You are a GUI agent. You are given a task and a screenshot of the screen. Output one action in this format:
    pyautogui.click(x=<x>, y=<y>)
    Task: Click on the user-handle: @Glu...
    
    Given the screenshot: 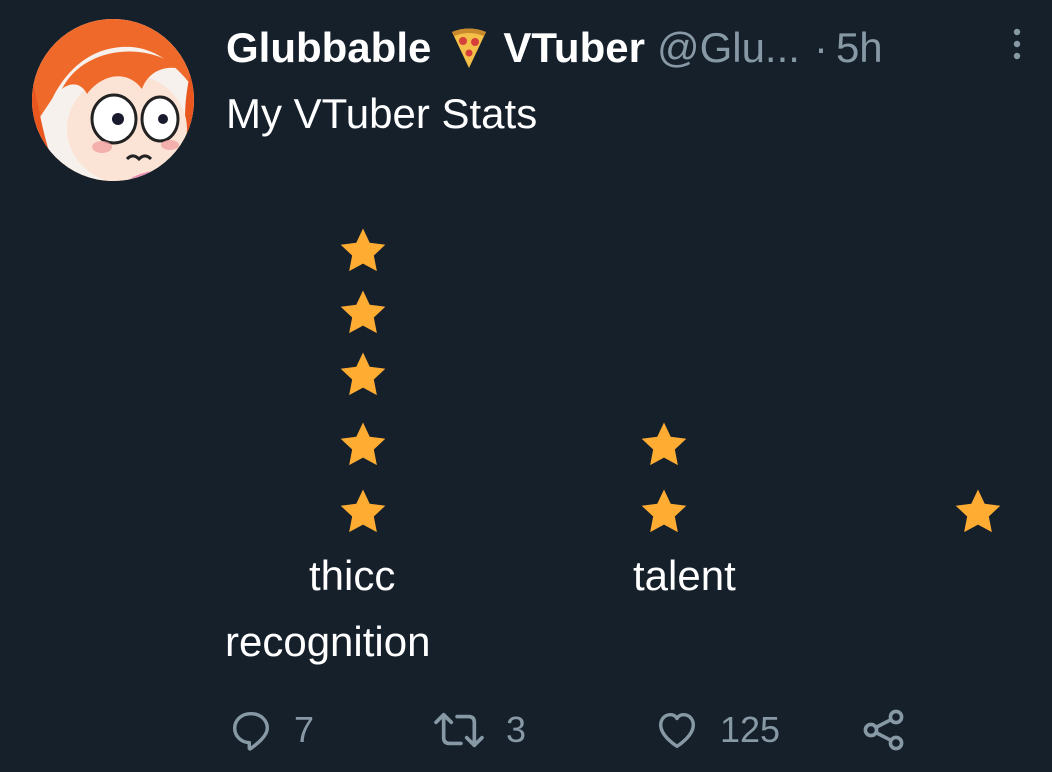 What is the action you would take?
    pyautogui.click(x=728, y=48)
    